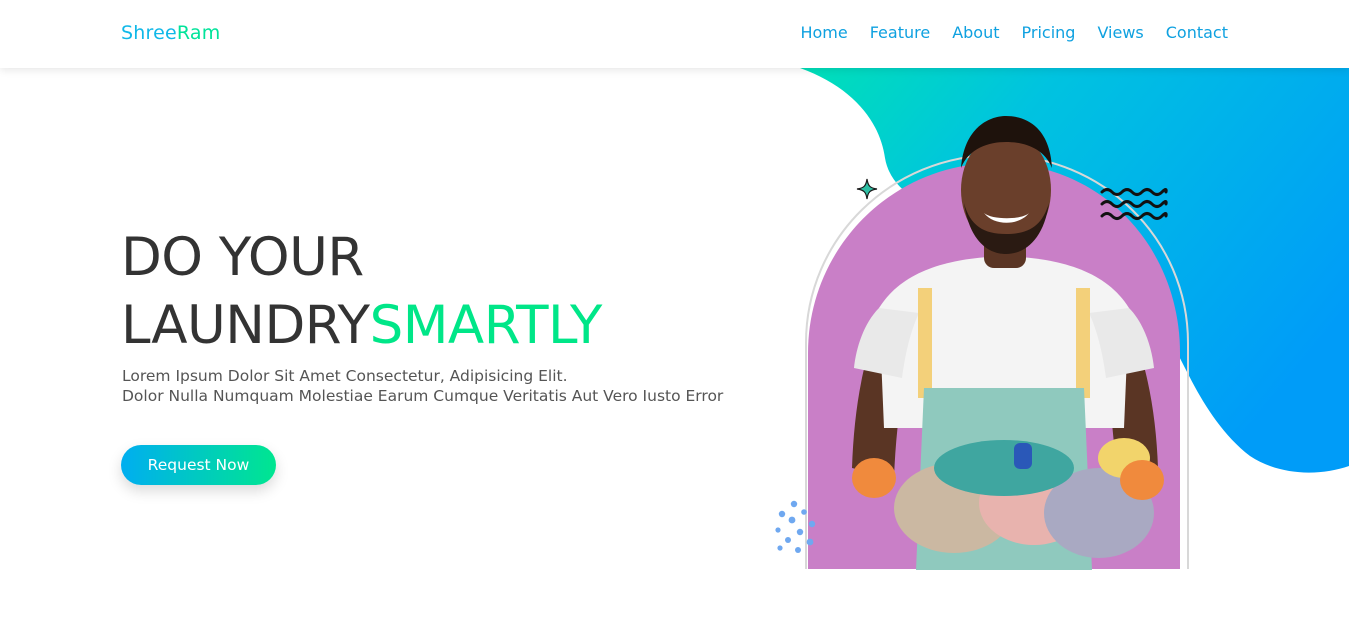 The width and height of the screenshot is (1349, 627). What do you see at coordinates (149, 33) in the screenshot?
I see `logo-part-shree: Shree` at bounding box center [149, 33].